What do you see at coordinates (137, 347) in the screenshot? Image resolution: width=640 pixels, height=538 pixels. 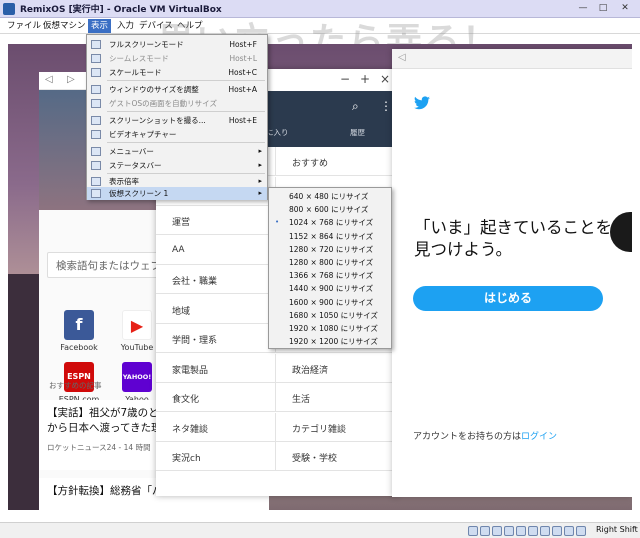 I see `tile-label: YouTube` at bounding box center [137, 347].